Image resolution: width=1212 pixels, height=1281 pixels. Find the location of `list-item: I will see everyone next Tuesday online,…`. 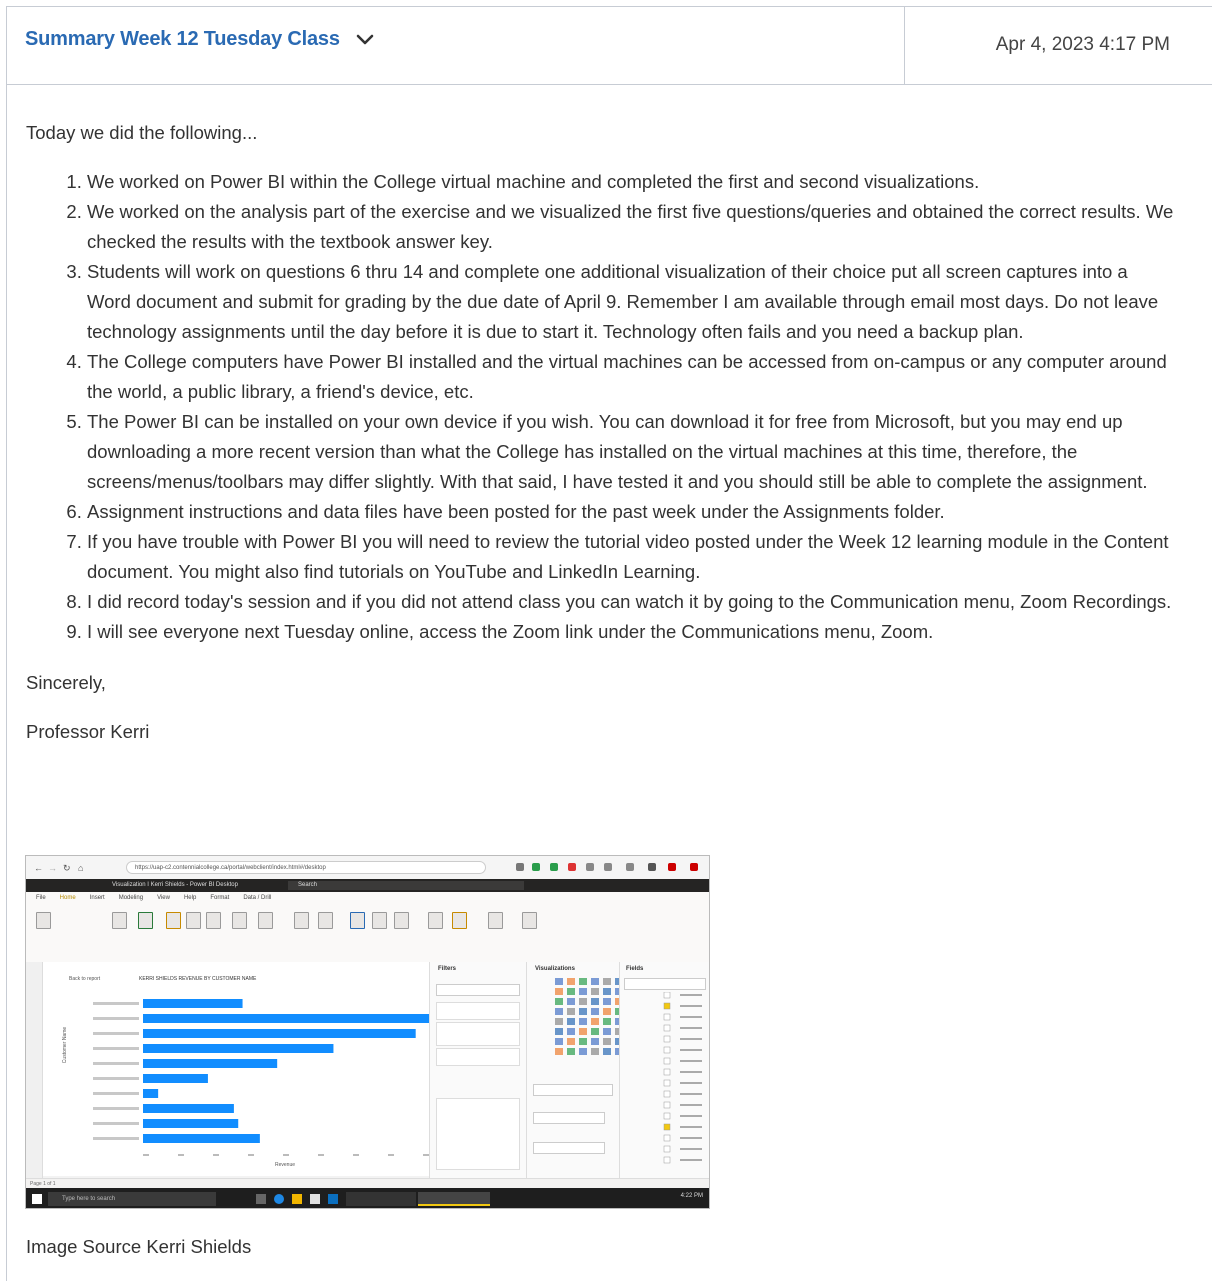

list-item: I will see everyone next Tuesday online,… is located at coordinates (631, 632).